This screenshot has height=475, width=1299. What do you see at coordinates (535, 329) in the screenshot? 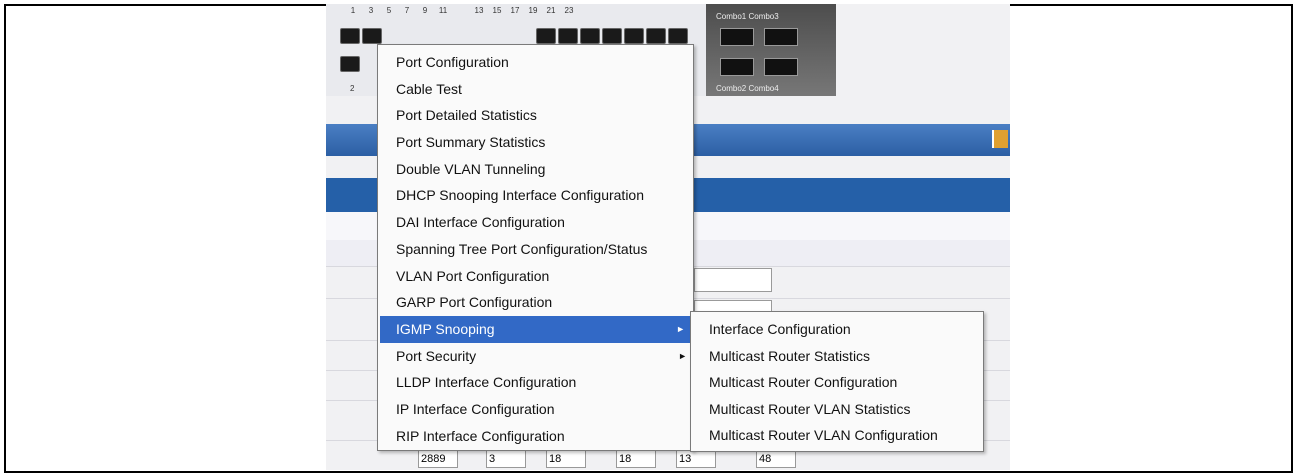
I see `menu-item-igmp-snooping: IGMP Snooping ►` at bounding box center [535, 329].